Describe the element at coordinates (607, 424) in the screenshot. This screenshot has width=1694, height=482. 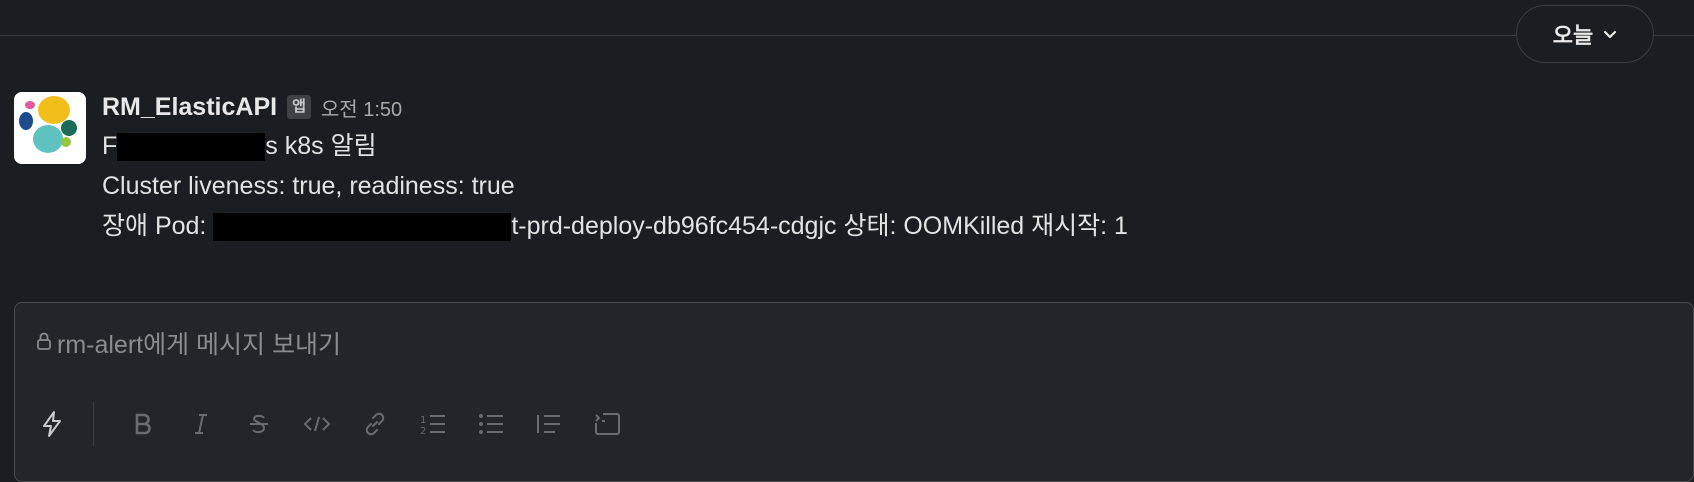
I see `code-block-icon` at that location.